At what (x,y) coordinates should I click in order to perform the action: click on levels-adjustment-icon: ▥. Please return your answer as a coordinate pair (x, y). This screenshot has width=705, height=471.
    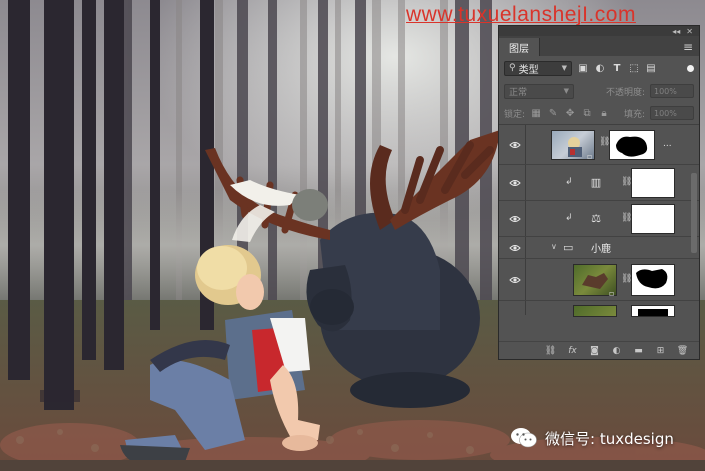
    Looking at the image, I should click on (596, 182).